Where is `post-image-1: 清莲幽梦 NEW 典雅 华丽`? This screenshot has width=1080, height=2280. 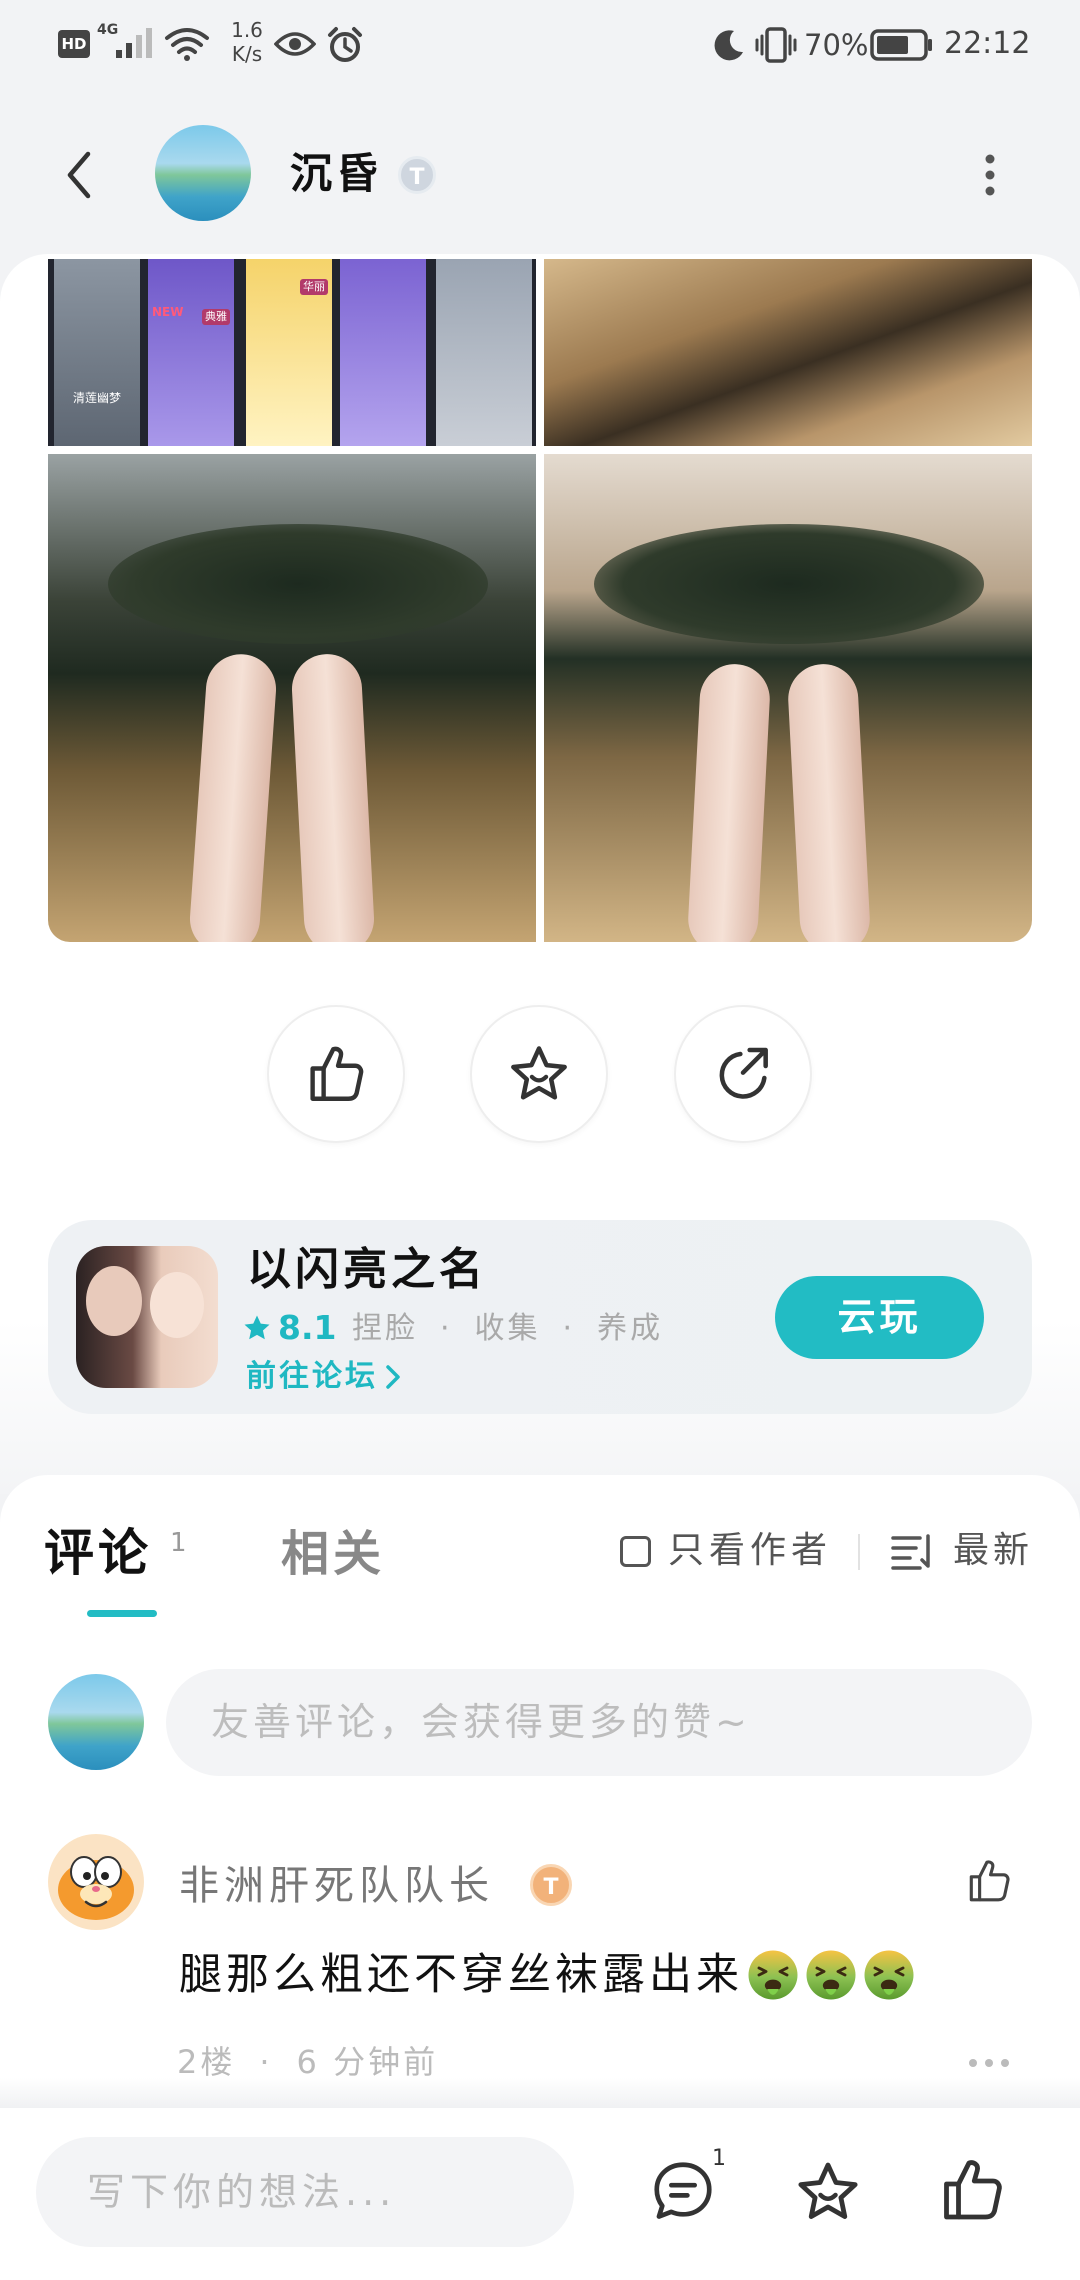 post-image-1: 清莲幽梦 NEW 典雅 华丽 is located at coordinates (292, 352).